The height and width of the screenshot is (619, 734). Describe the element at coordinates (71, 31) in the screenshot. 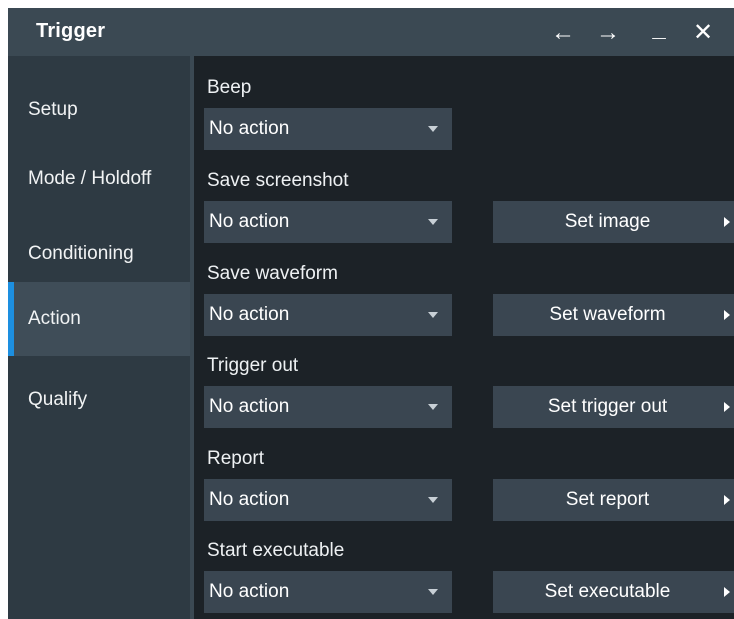

I see `dialog-title: Trigger` at that location.